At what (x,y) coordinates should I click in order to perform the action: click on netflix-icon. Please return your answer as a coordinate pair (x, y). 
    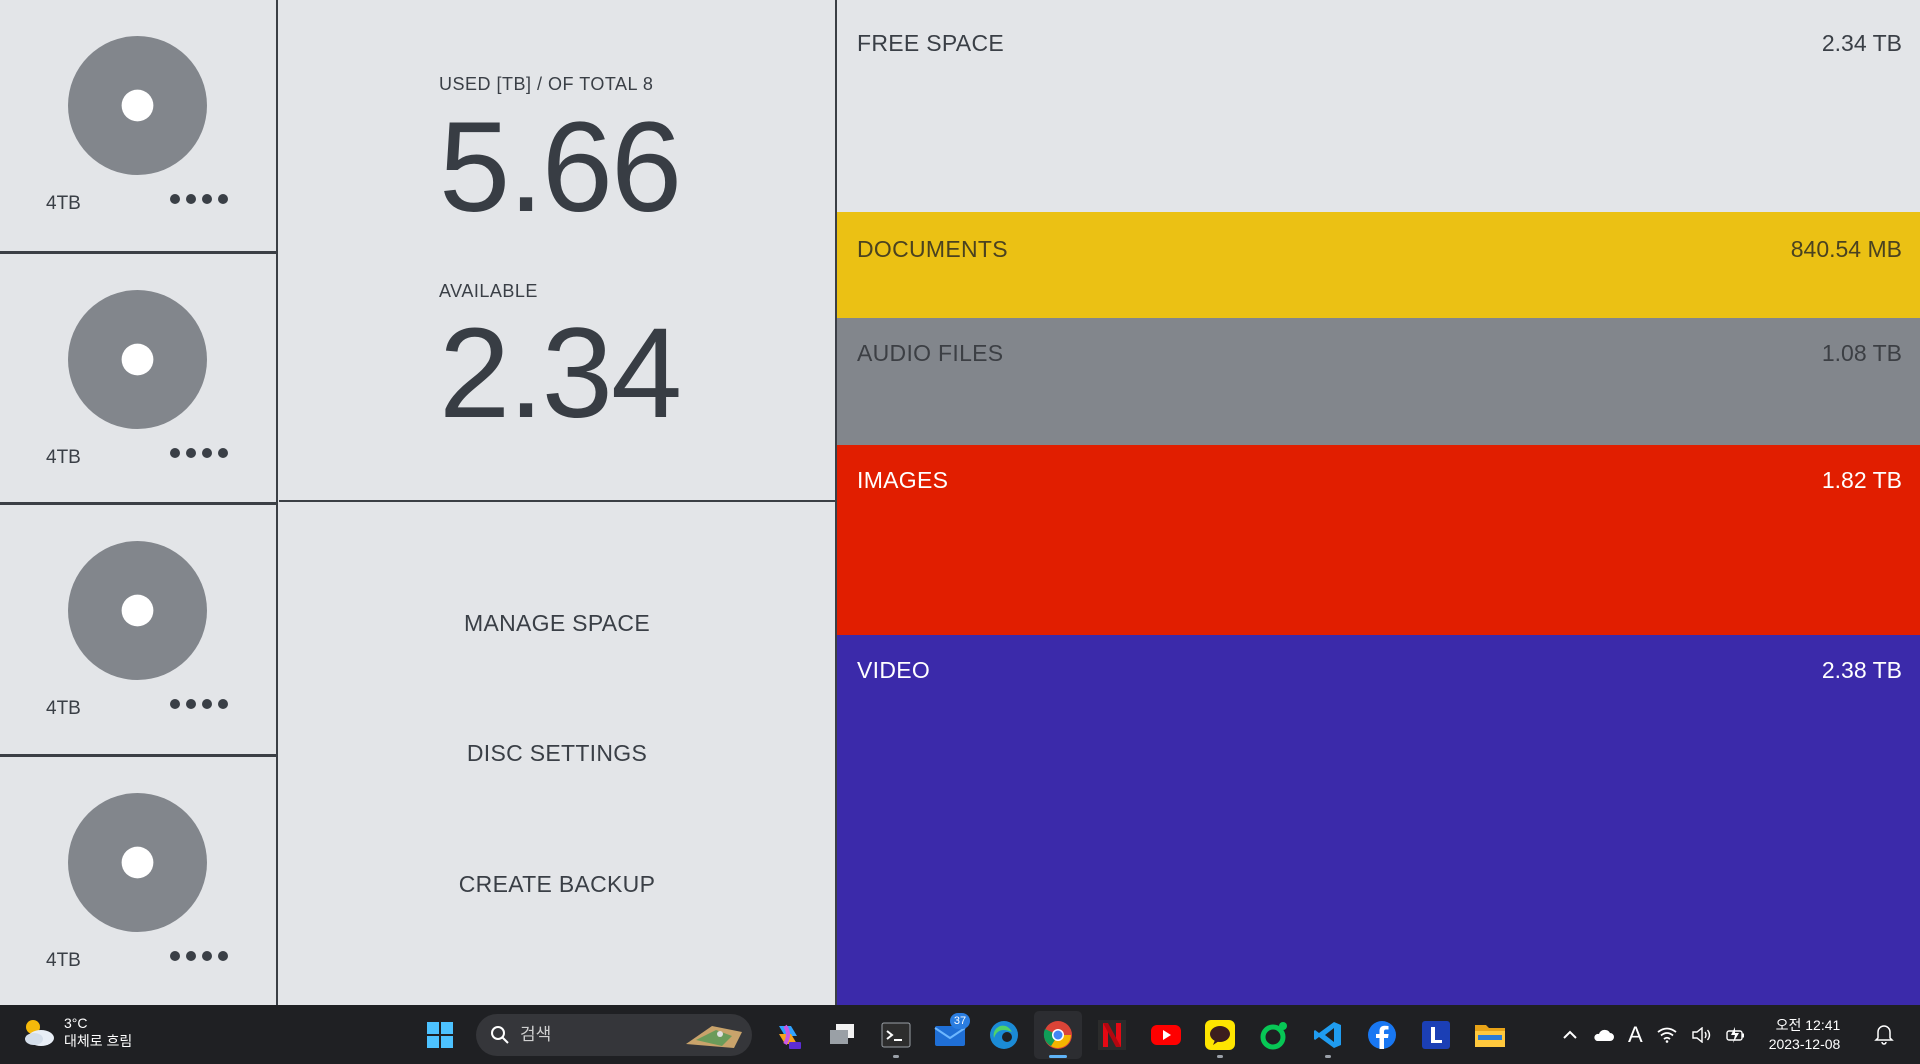
    Looking at the image, I should click on (1112, 1035).